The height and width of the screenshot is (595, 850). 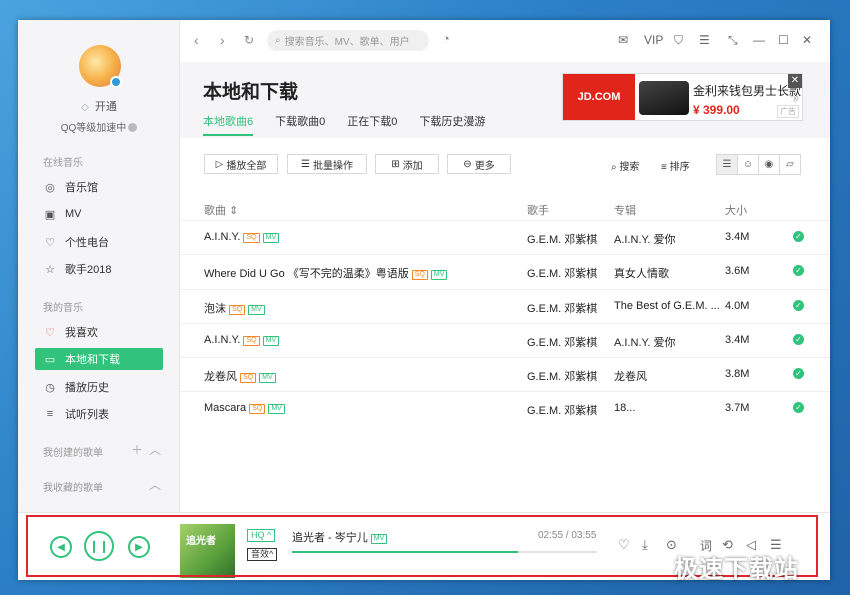 I want to click on list-view-icon: ☰, so click(x=727, y=164).